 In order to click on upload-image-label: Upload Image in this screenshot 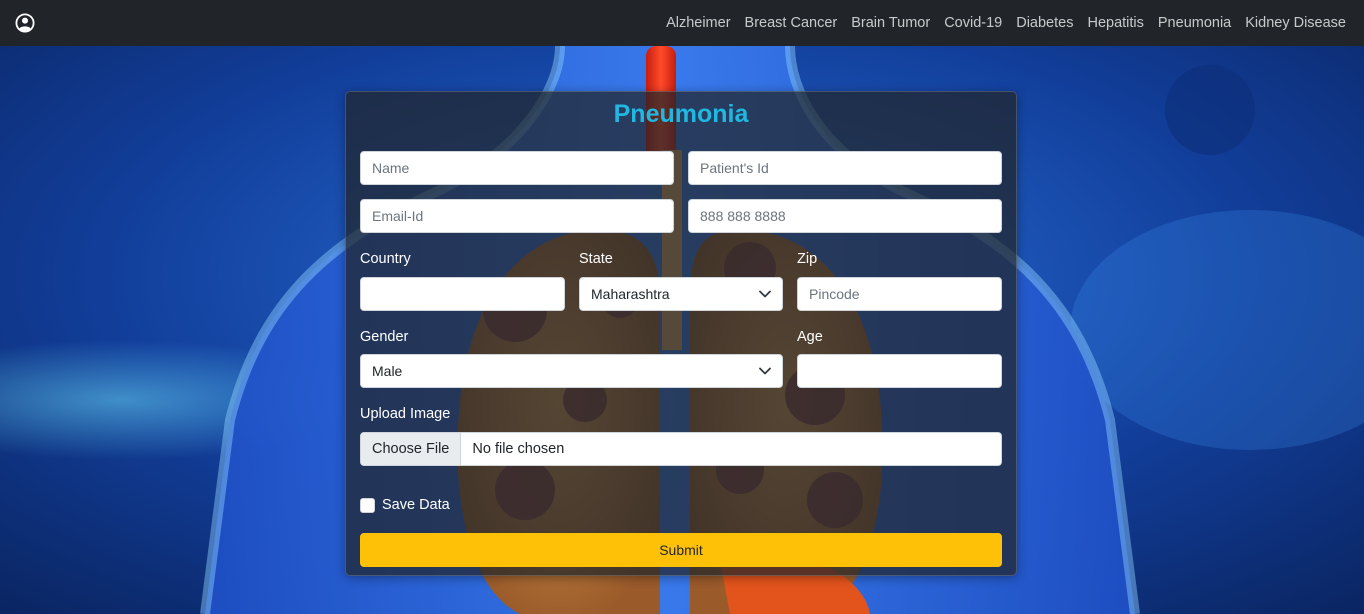, I will do `click(405, 414)`.